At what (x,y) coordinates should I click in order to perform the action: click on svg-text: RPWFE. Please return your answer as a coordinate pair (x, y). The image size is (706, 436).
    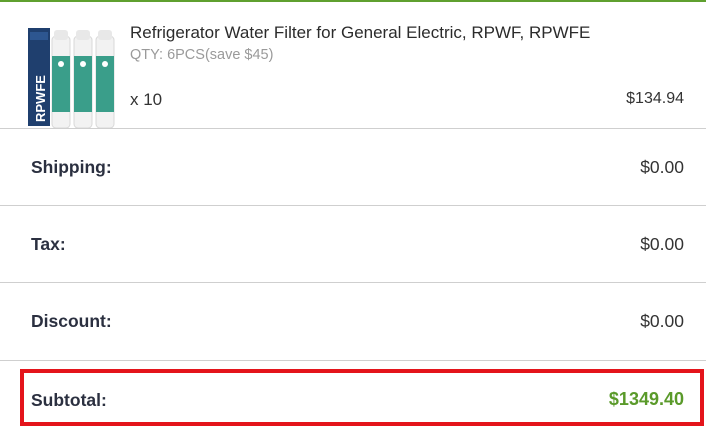
    Looking at the image, I should click on (40, 98).